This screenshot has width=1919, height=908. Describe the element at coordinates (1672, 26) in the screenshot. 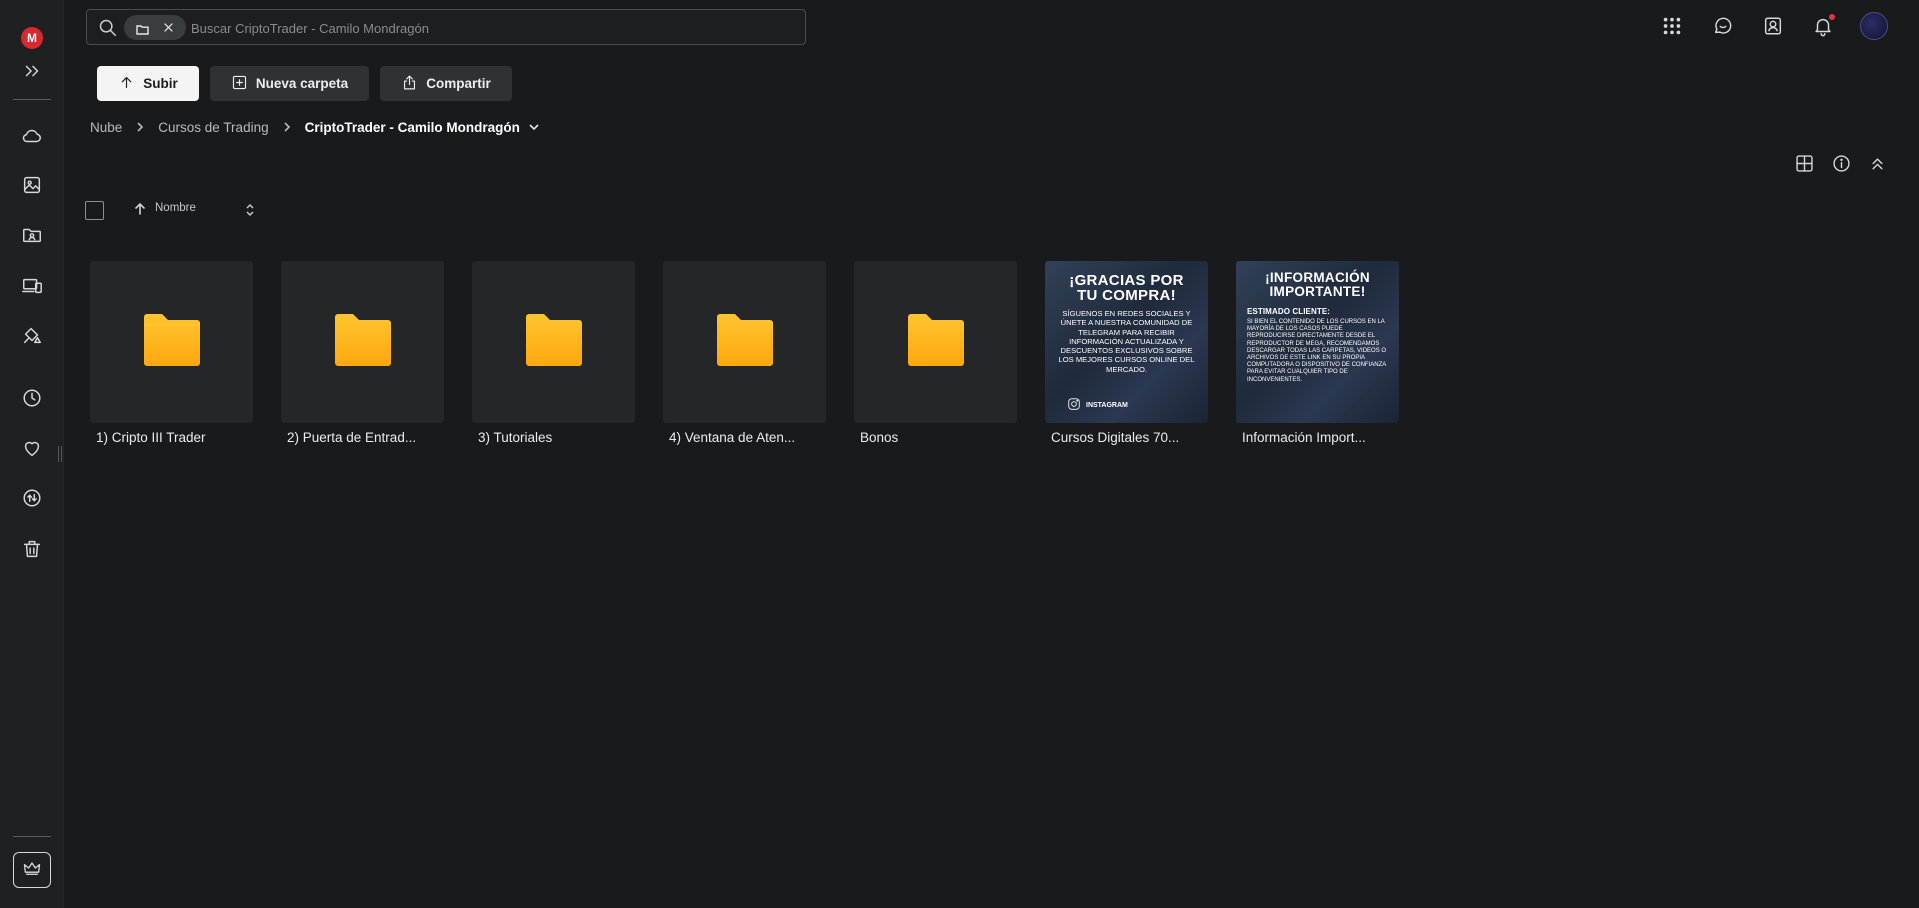

I see `apps-grid-icon` at that location.